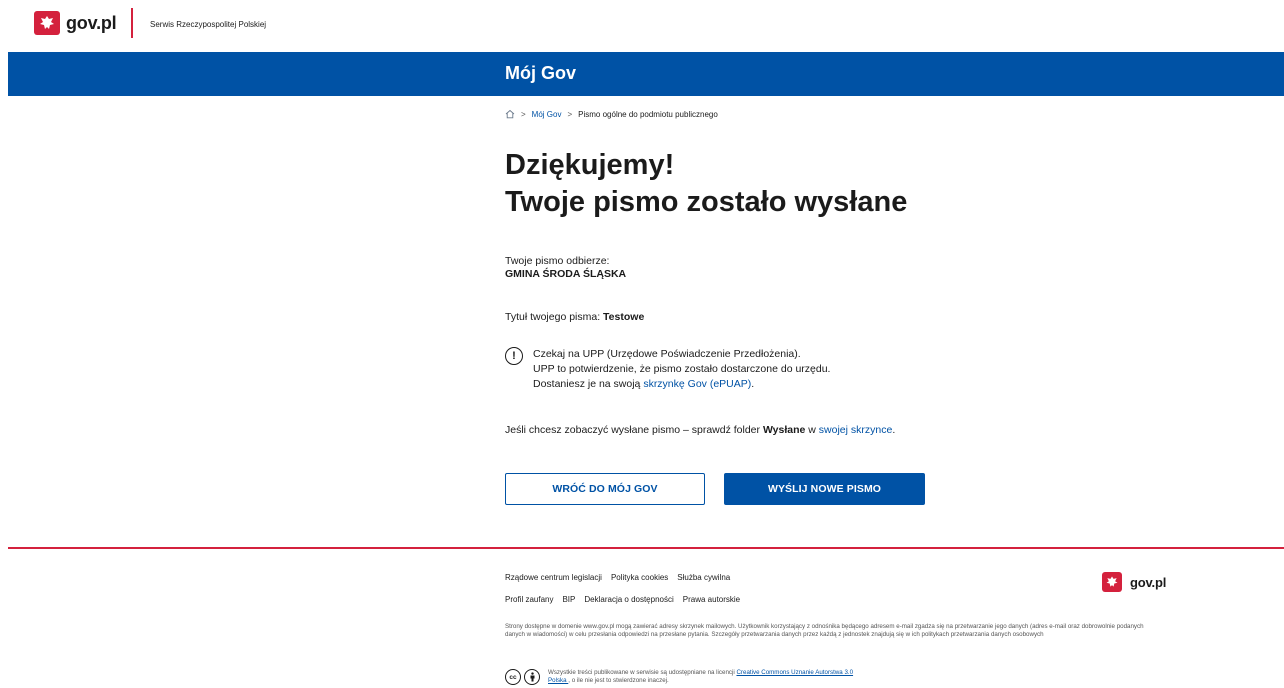 This screenshot has width=1284, height=688. Describe the element at coordinates (588, 384) in the screenshot. I see `upp-line-3-prefix: Dostaniesz je na swoją` at that location.